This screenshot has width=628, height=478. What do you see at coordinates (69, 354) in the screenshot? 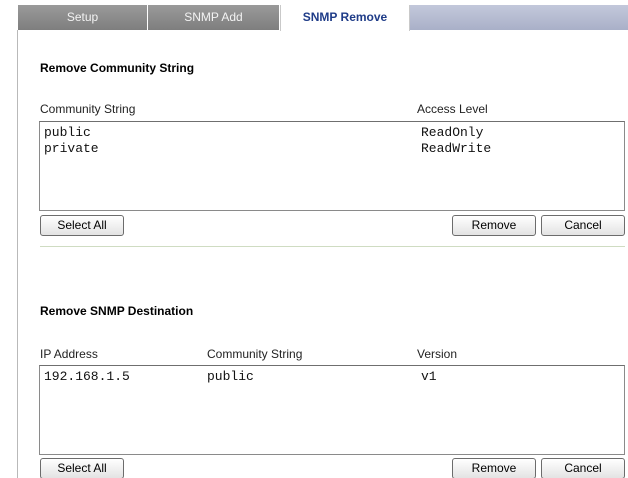
I see `ip-address-column-header: IP Address` at bounding box center [69, 354].